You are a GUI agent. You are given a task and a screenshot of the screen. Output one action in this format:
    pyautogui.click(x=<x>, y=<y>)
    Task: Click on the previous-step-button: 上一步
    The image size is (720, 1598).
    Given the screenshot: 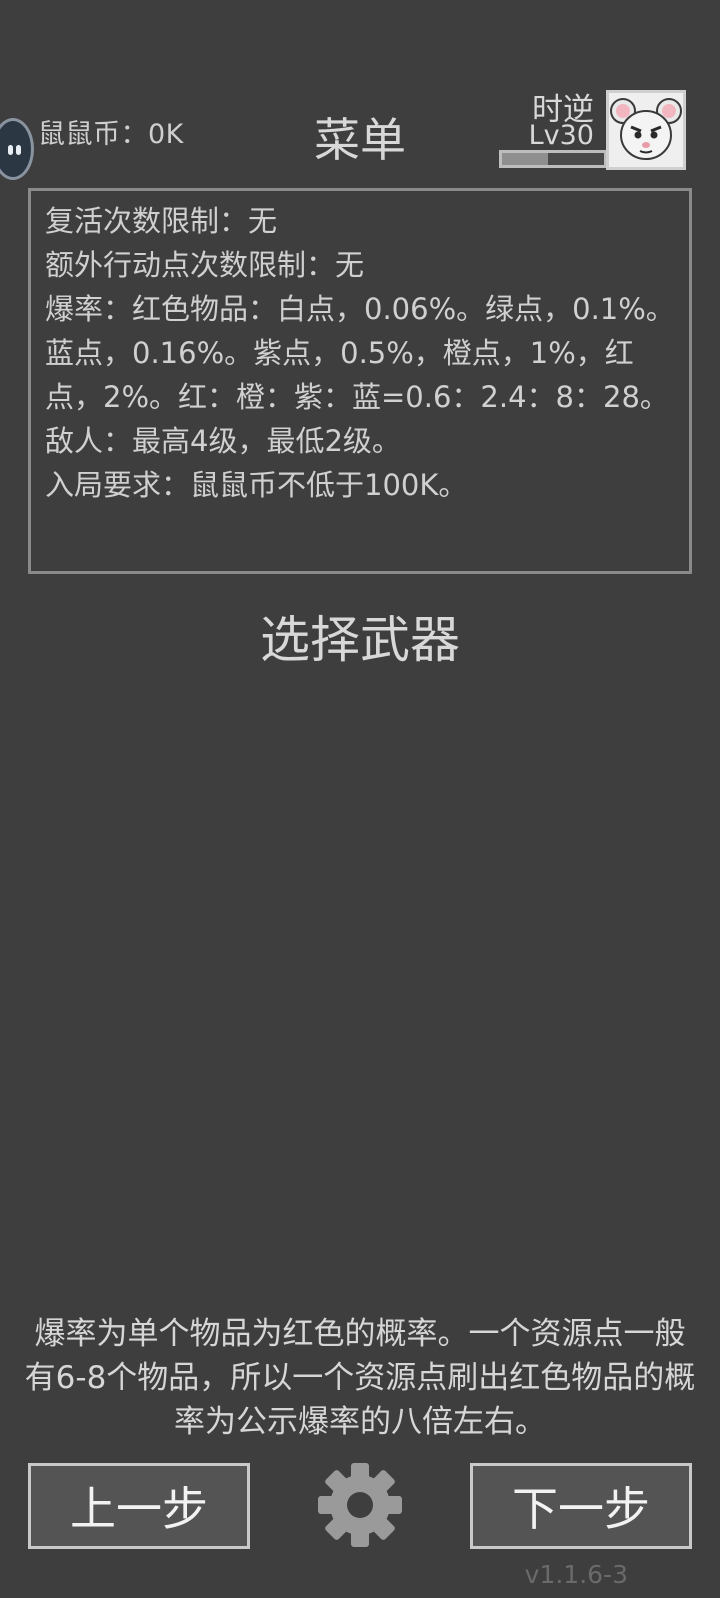 What is the action you would take?
    pyautogui.click(x=139, y=1506)
    